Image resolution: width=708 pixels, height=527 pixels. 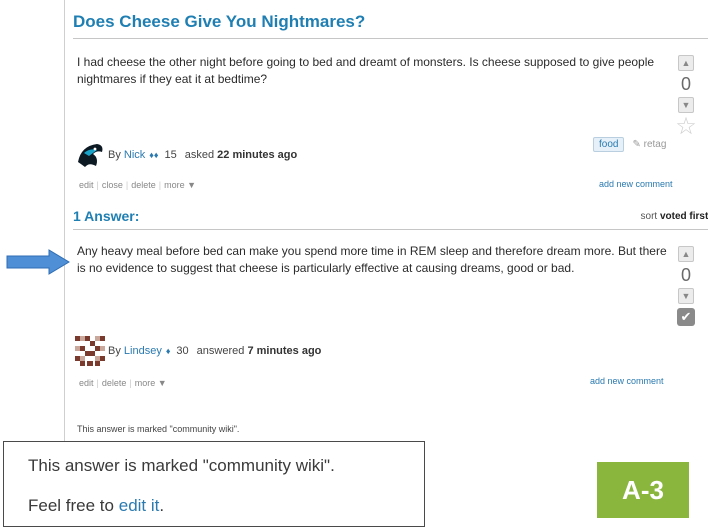 What do you see at coordinates (627, 381) in the screenshot?
I see `answer-add-comment-link: add new comment` at bounding box center [627, 381].